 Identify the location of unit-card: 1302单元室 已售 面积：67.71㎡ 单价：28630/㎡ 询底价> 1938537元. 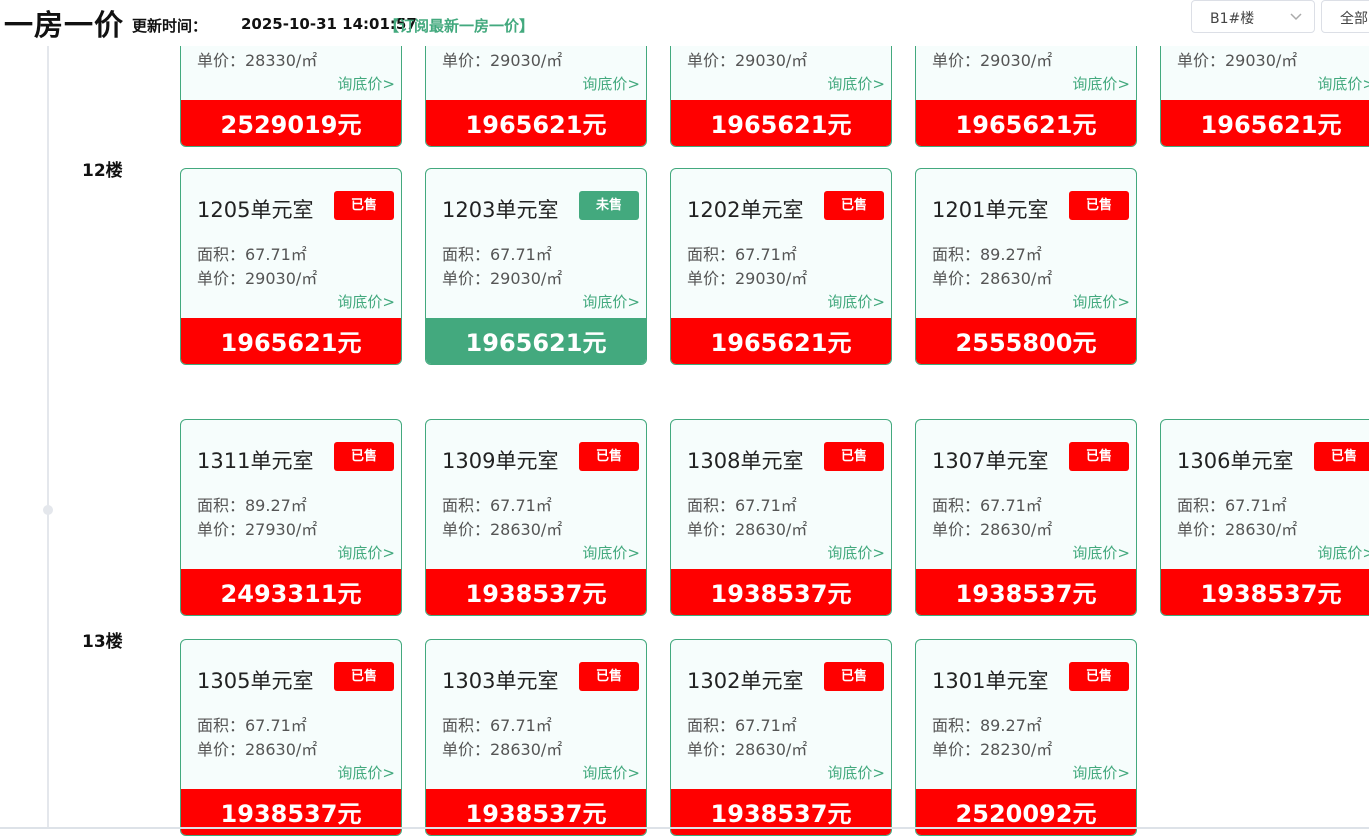
(781, 737).